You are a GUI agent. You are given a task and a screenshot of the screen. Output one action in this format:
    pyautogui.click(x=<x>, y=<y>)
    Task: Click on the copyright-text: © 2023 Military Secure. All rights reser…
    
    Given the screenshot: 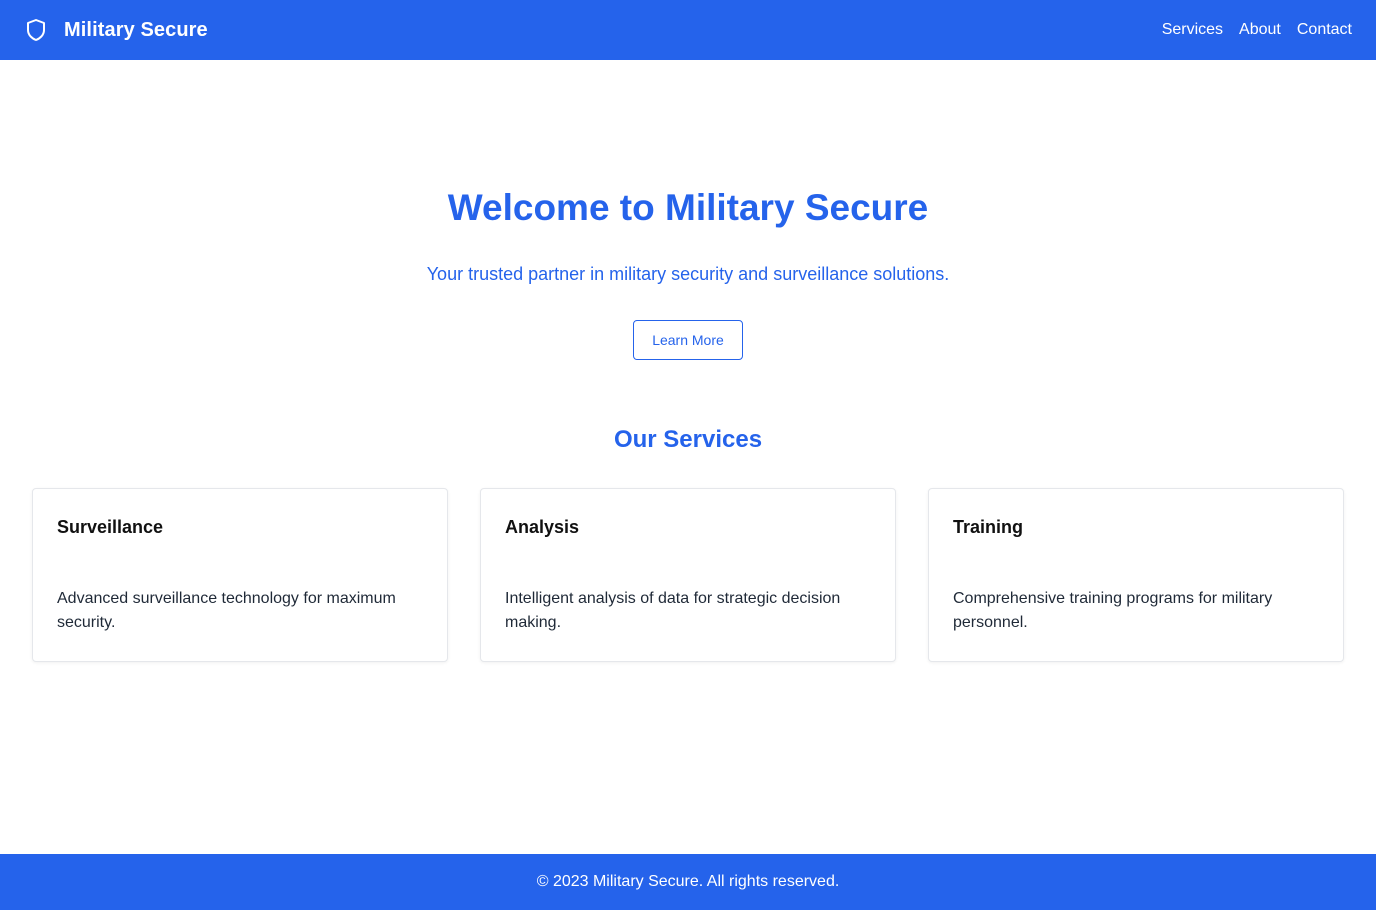 What is the action you would take?
    pyautogui.click(x=688, y=881)
    